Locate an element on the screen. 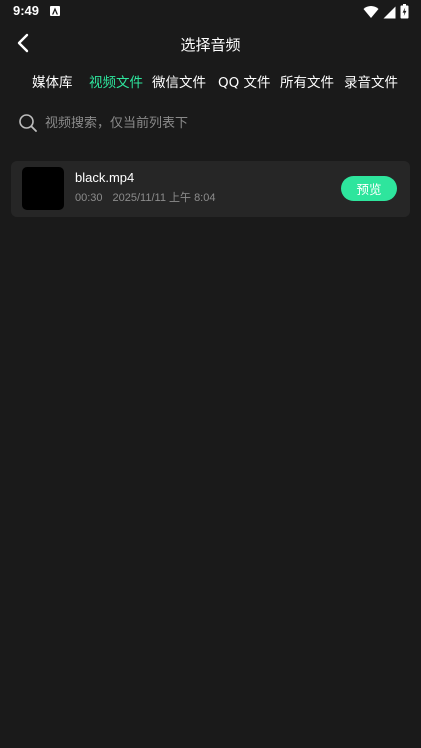  app-notification-icon is located at coordinates (55, 11).